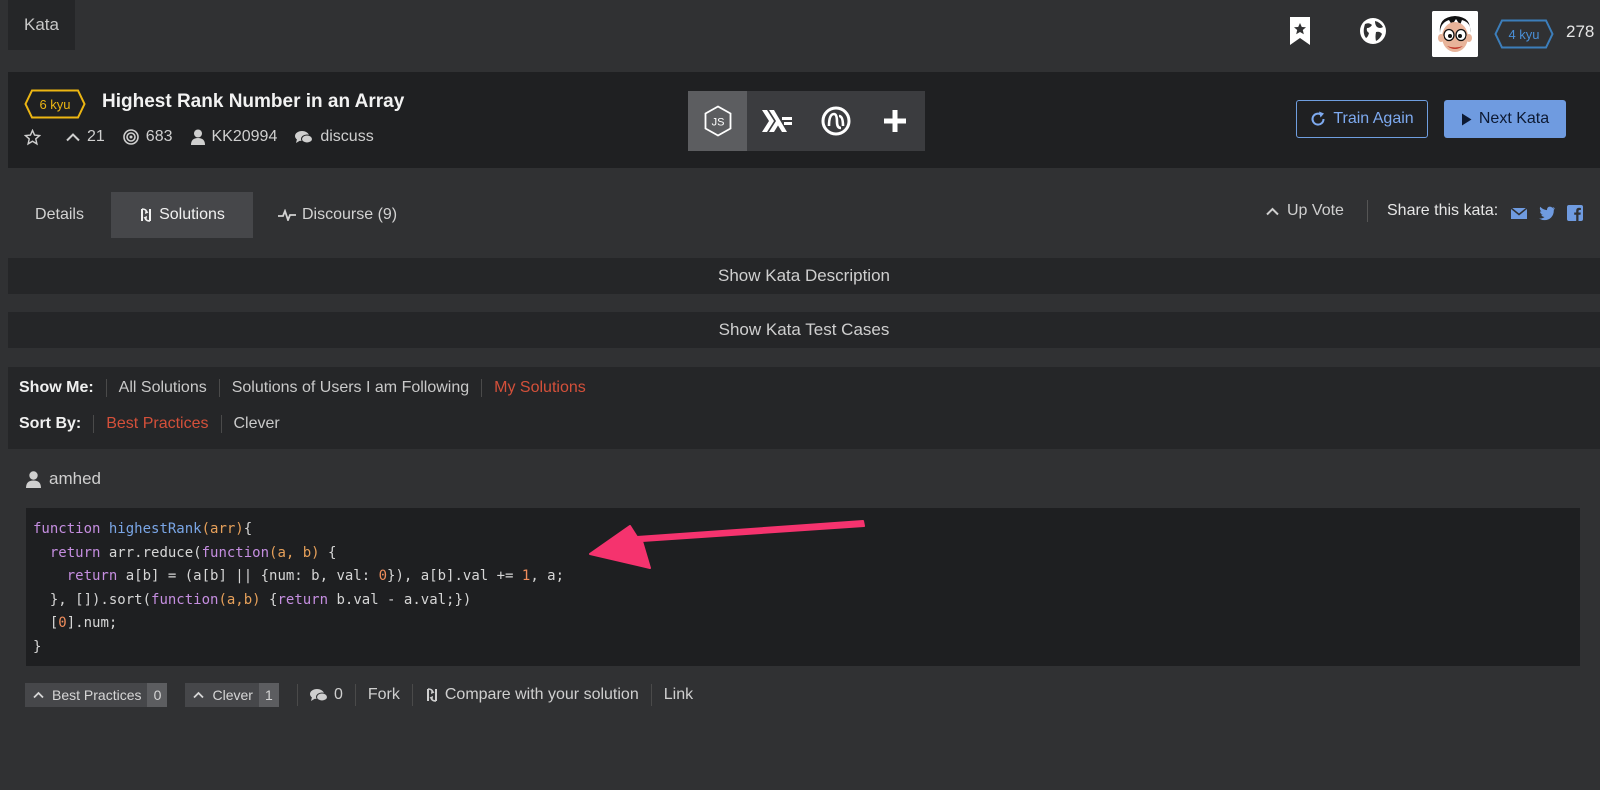 The image size is (1600, 790). What do you see at coordinates (268, 695) in the screenshot?
I see `clever-count: 1` at bounding box center [268, 695].